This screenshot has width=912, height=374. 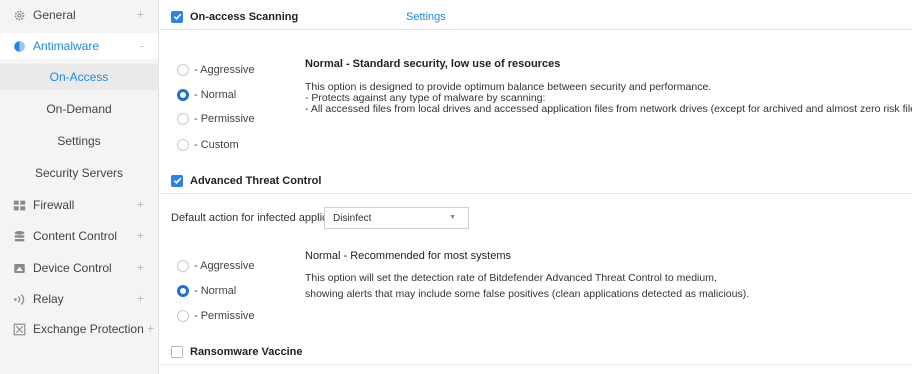 What do you see at coordinates (535, 17) in the screenshot?
I see `on-access-scanning-header: On-access Scanning Settings` at bounding box center [535, 17].